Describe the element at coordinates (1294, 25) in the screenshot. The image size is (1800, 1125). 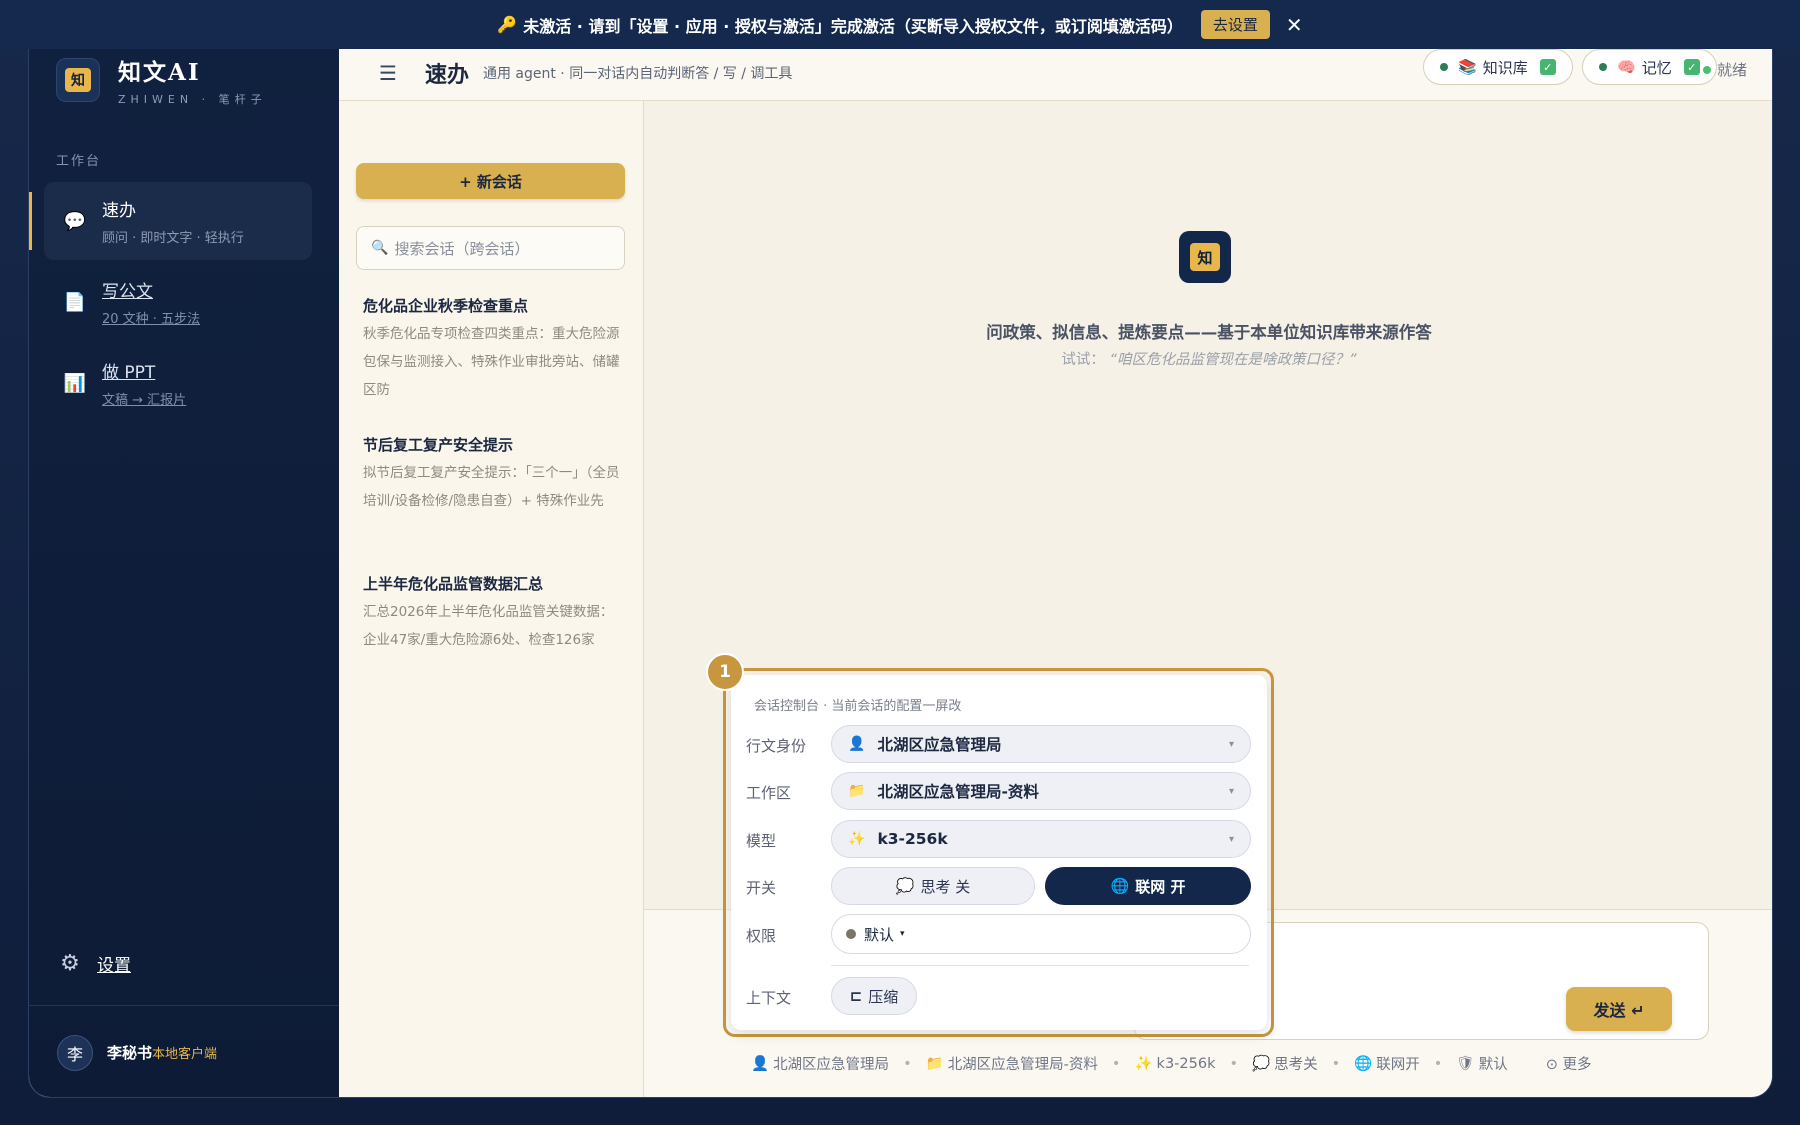
I see `close-icon: ✕` at that location.